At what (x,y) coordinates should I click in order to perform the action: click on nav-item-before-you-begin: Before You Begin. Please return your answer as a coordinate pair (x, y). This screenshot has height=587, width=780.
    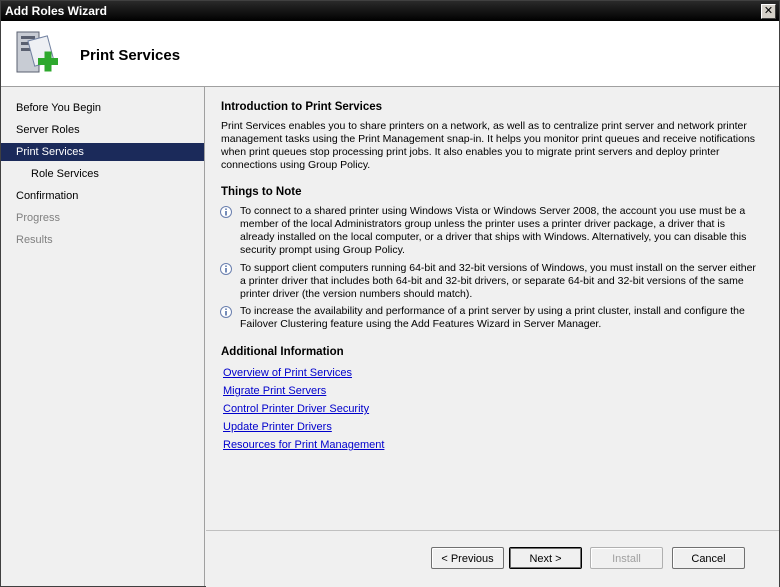
    Looking at the image, I should click on (102, 108).